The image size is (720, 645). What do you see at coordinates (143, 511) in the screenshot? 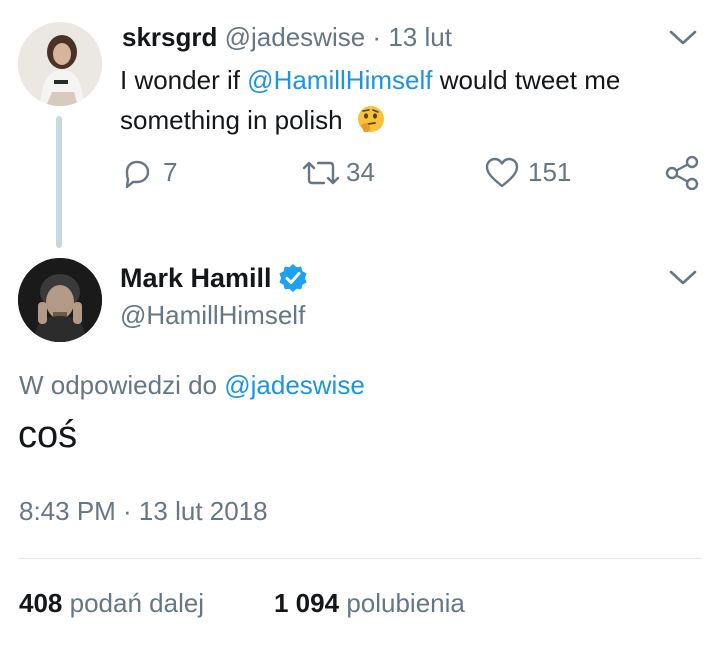
I see `tweet-timestamp: 8:43 PM · 13 lut 2018` at bounding box center [143, 511].